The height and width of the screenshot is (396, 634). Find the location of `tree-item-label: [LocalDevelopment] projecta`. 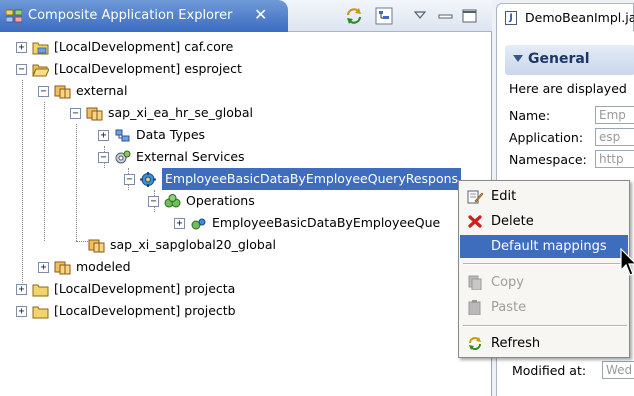

tree-item-label: [LocalDevelopment] projecta is located at coordinates (145, 288).